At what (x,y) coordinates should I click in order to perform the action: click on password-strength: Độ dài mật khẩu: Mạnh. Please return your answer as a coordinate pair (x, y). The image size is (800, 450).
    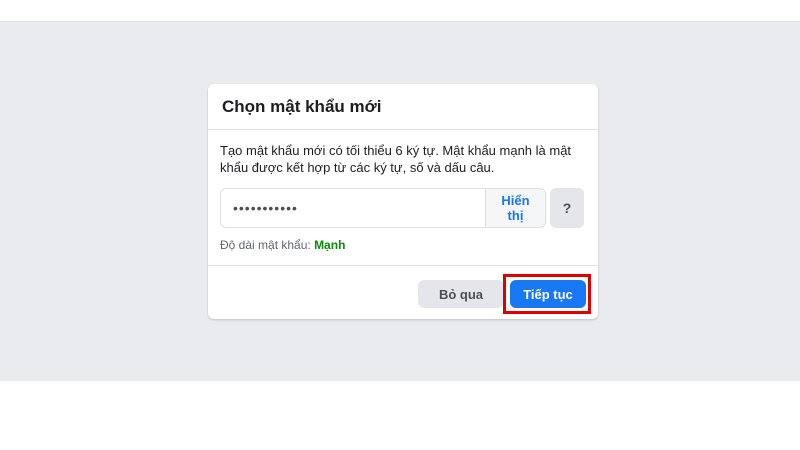
    Looking at the image, I should click on (282, 245).